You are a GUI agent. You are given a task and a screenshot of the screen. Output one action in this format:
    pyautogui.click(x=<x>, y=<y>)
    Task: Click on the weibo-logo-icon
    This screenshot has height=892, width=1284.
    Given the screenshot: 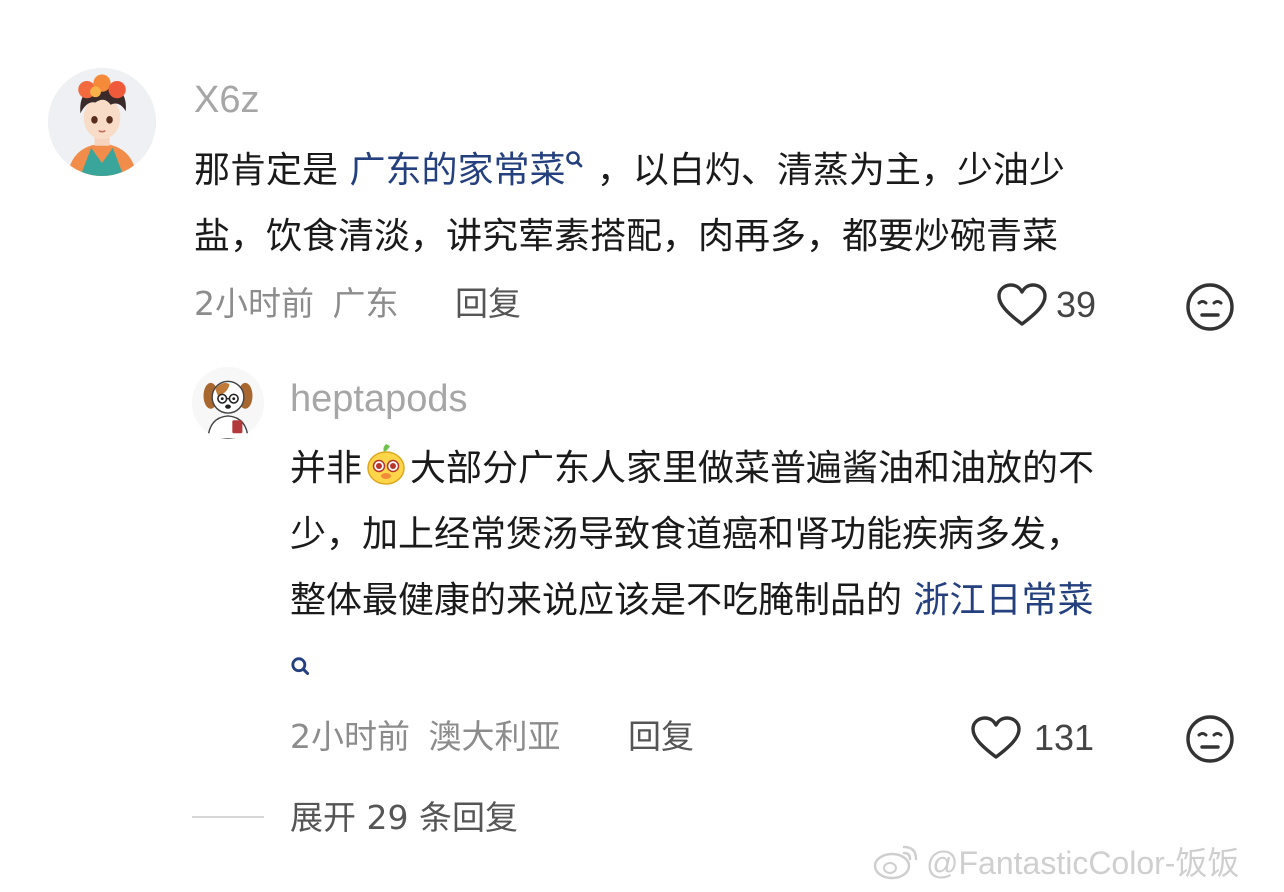 What is the action you would take?
    pyautogui.click(x=895, y=862)
    